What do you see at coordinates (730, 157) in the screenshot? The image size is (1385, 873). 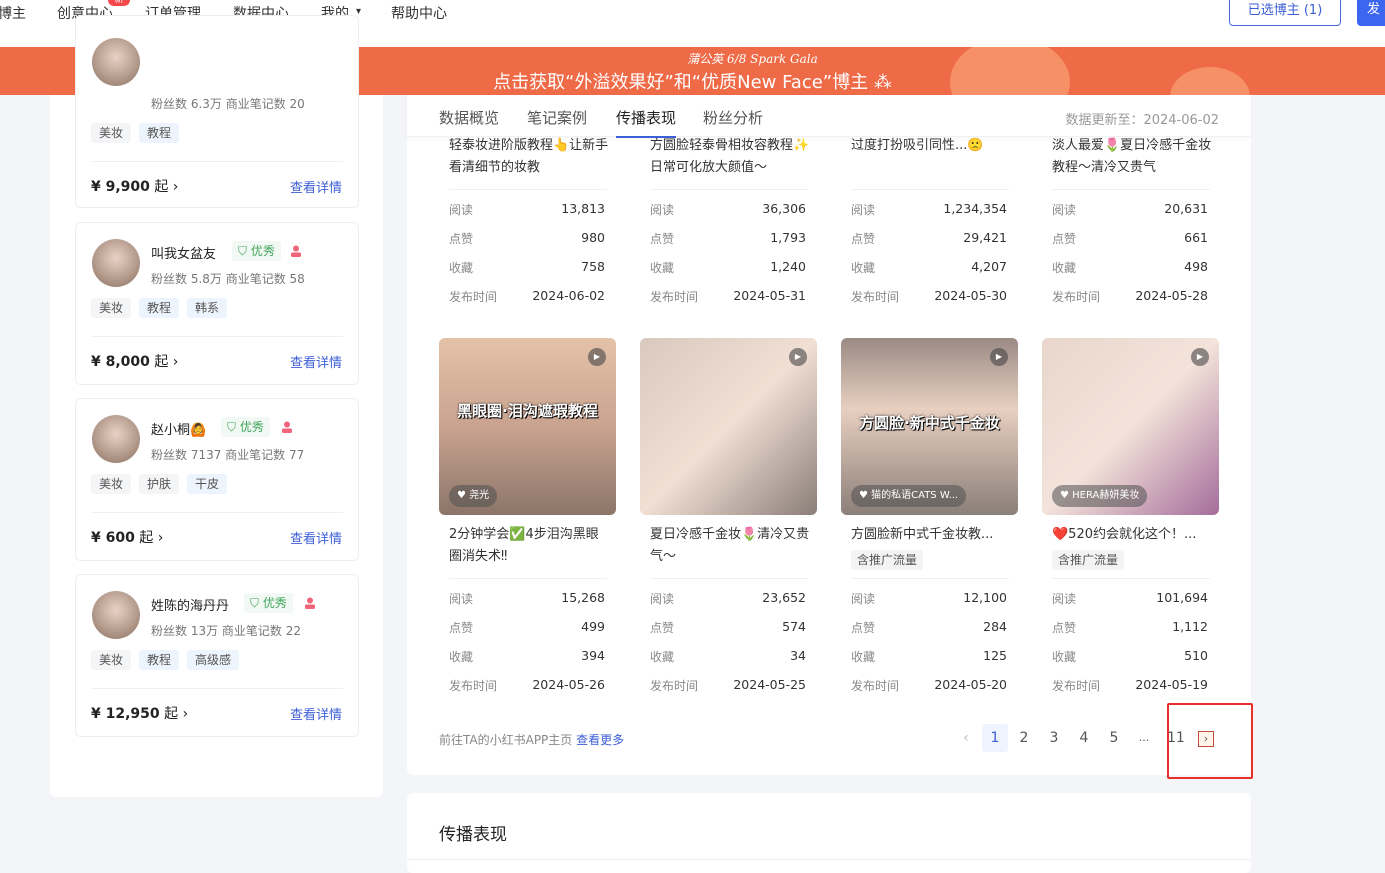 I see `note-title: 方圆脸轻泰骨相妆容教程✨日常可化放大颜值～` at bounding box center [730, 157].